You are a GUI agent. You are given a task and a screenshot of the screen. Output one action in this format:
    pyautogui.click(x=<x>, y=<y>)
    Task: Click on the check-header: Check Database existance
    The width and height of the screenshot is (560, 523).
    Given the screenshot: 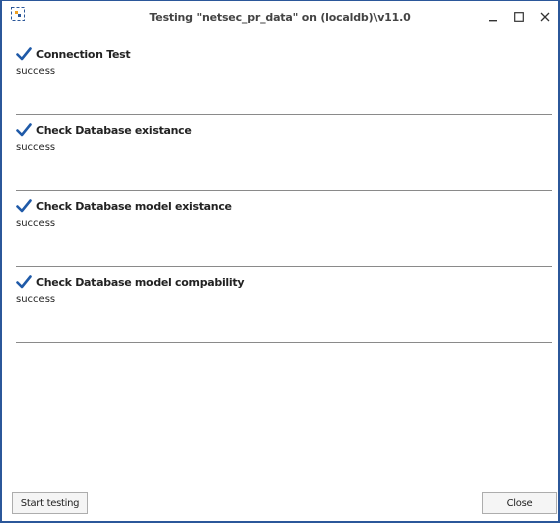 What is the action you would take?
    pyautogui.click(x=104, y=130)
    